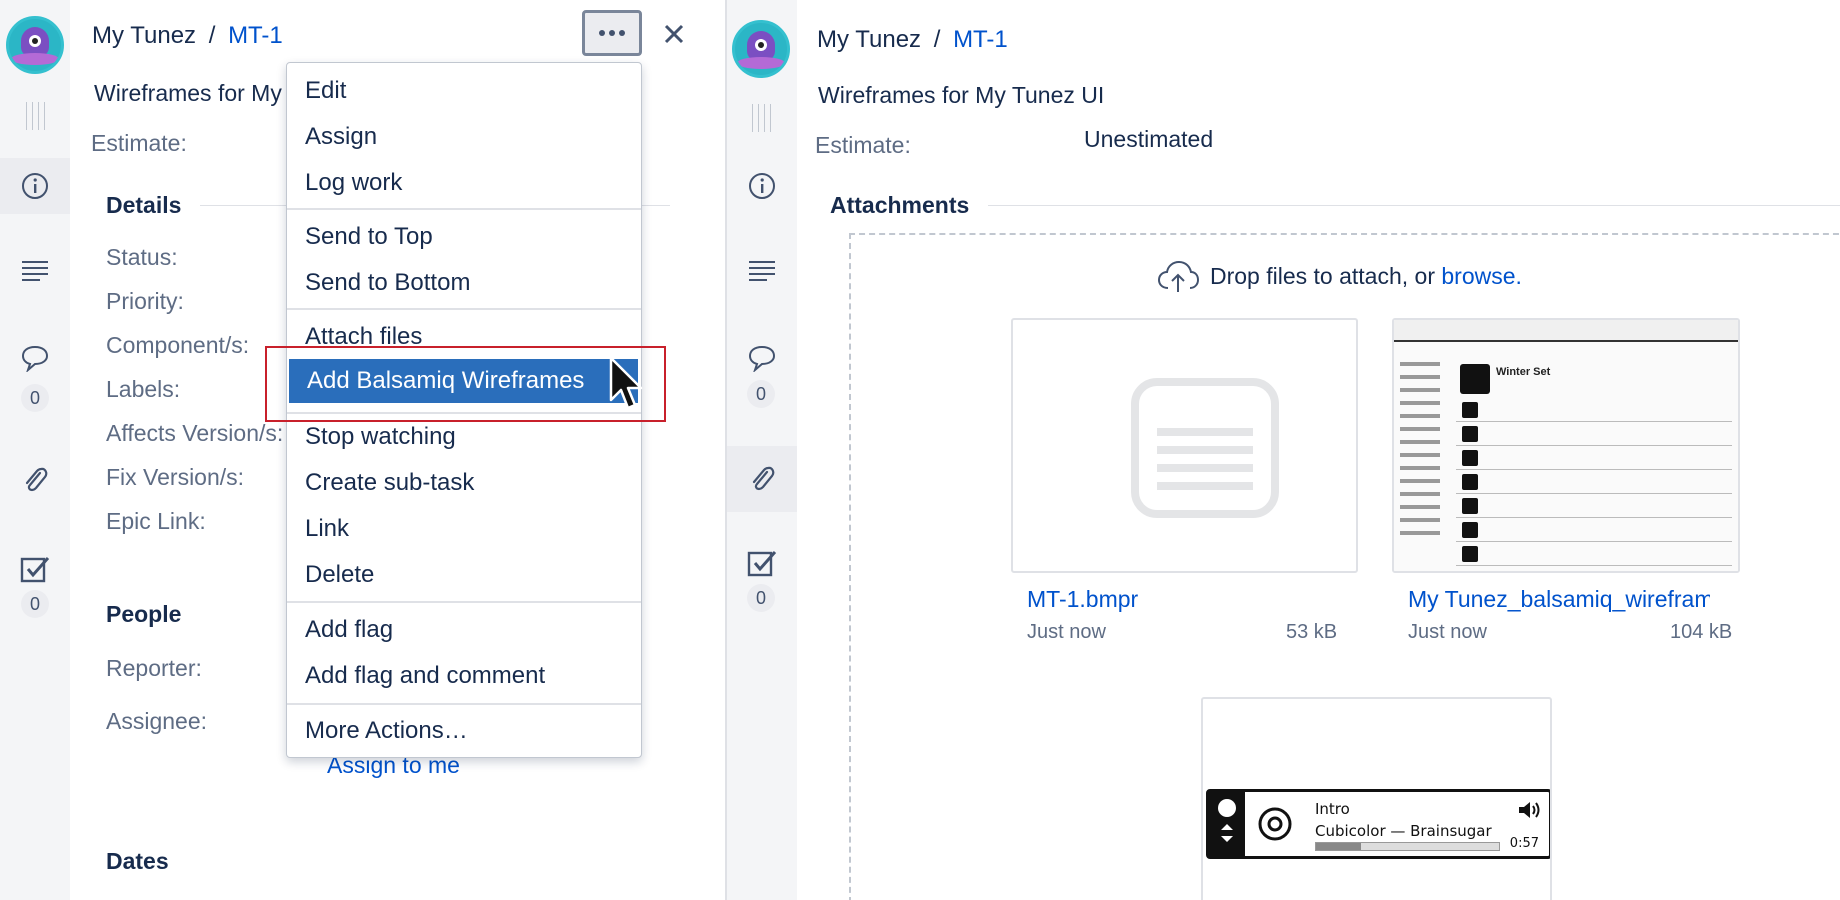  I want to click on wireframe-thumbnail: Winter Set, so click(1566, 445).